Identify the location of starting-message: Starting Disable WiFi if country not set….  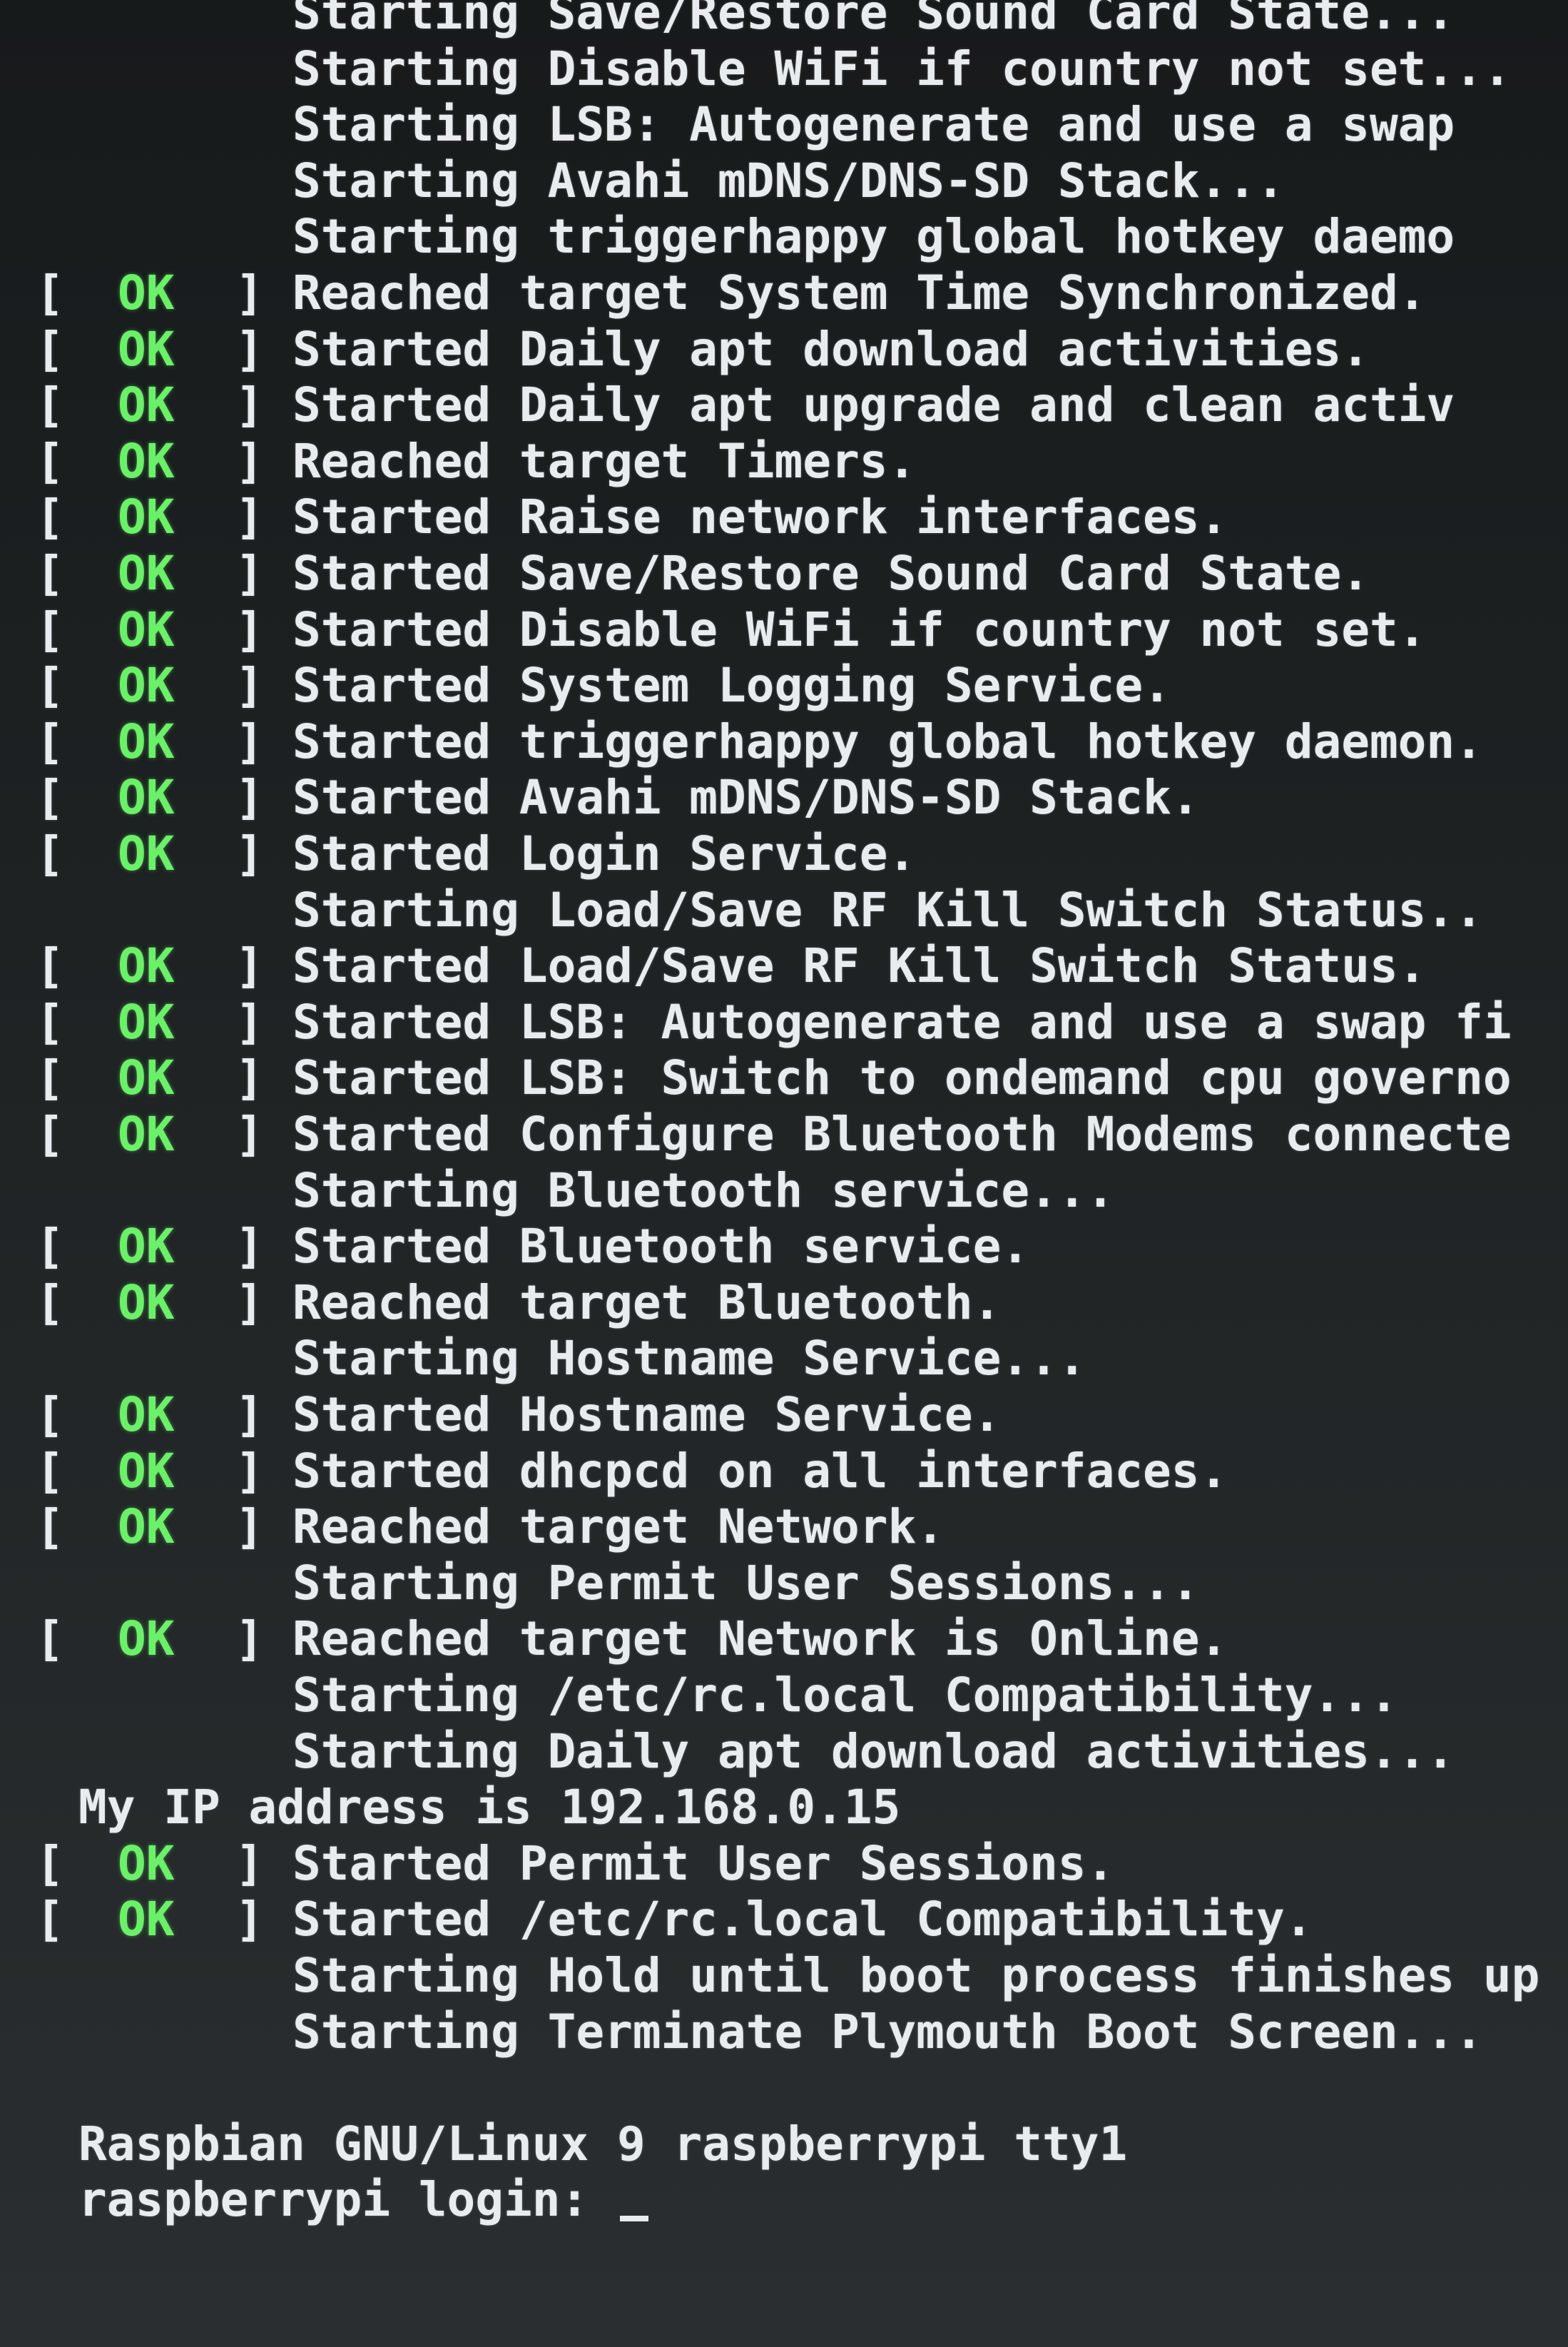
(902, 68).